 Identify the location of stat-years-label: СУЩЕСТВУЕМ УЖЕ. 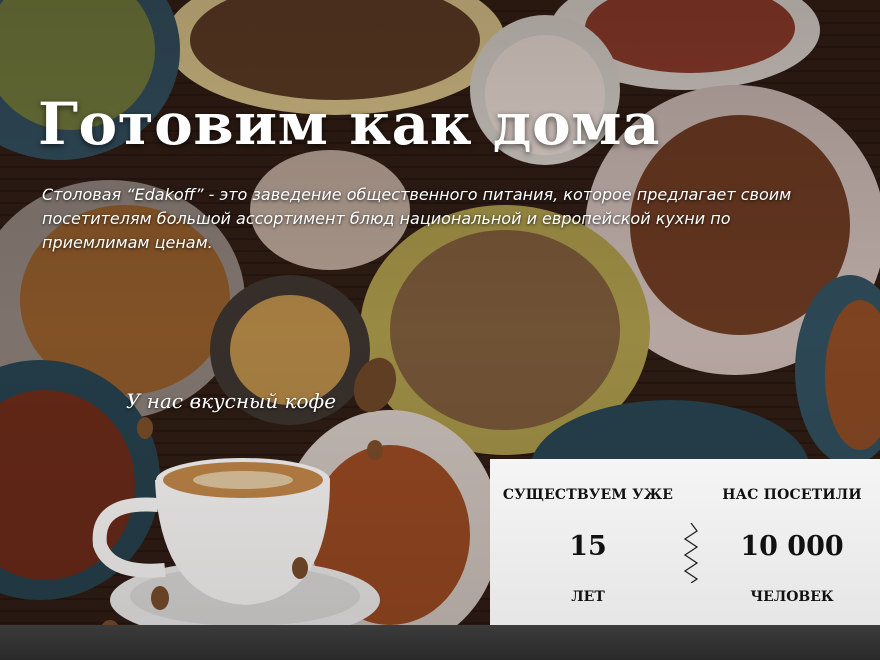
(588, 495).